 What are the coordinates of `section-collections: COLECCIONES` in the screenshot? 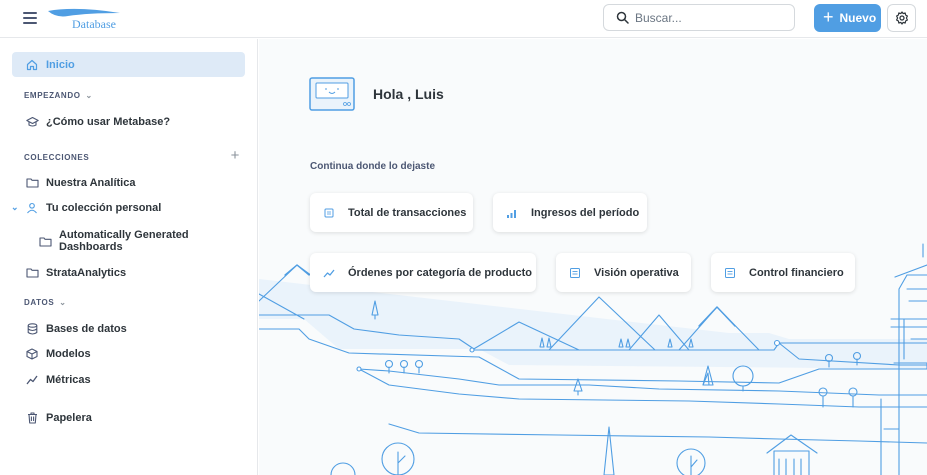 It's located at (56, 157).